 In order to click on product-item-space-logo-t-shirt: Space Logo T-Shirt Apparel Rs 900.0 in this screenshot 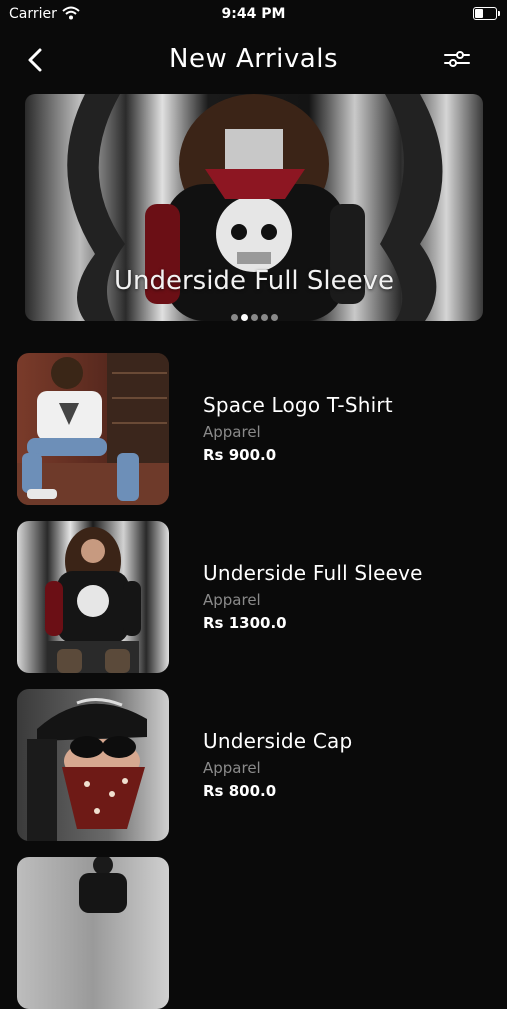, I will do `click(257, 429)`.